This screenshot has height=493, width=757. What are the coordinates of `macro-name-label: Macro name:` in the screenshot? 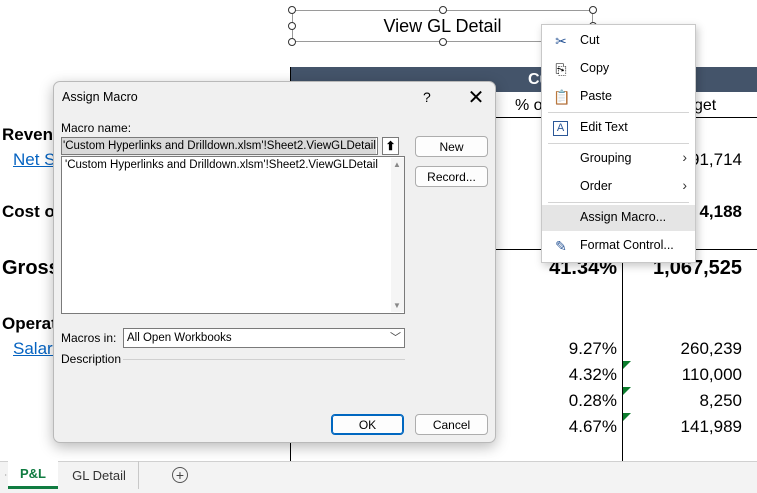 It's located at (96, 128).